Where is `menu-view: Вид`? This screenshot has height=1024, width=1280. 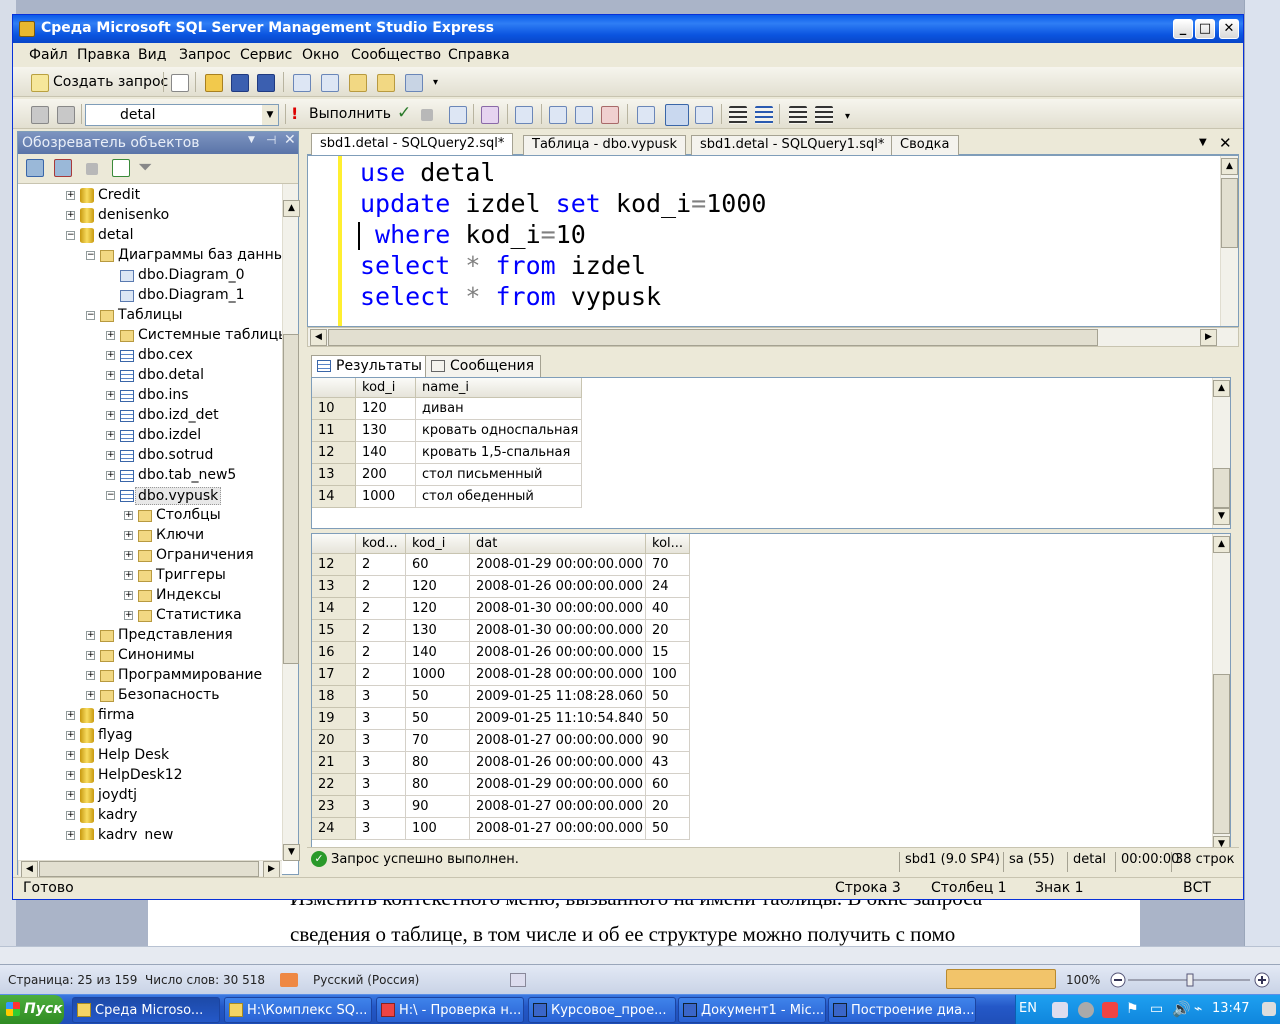 menu-view: Вид is located at coordinates (152, 55).